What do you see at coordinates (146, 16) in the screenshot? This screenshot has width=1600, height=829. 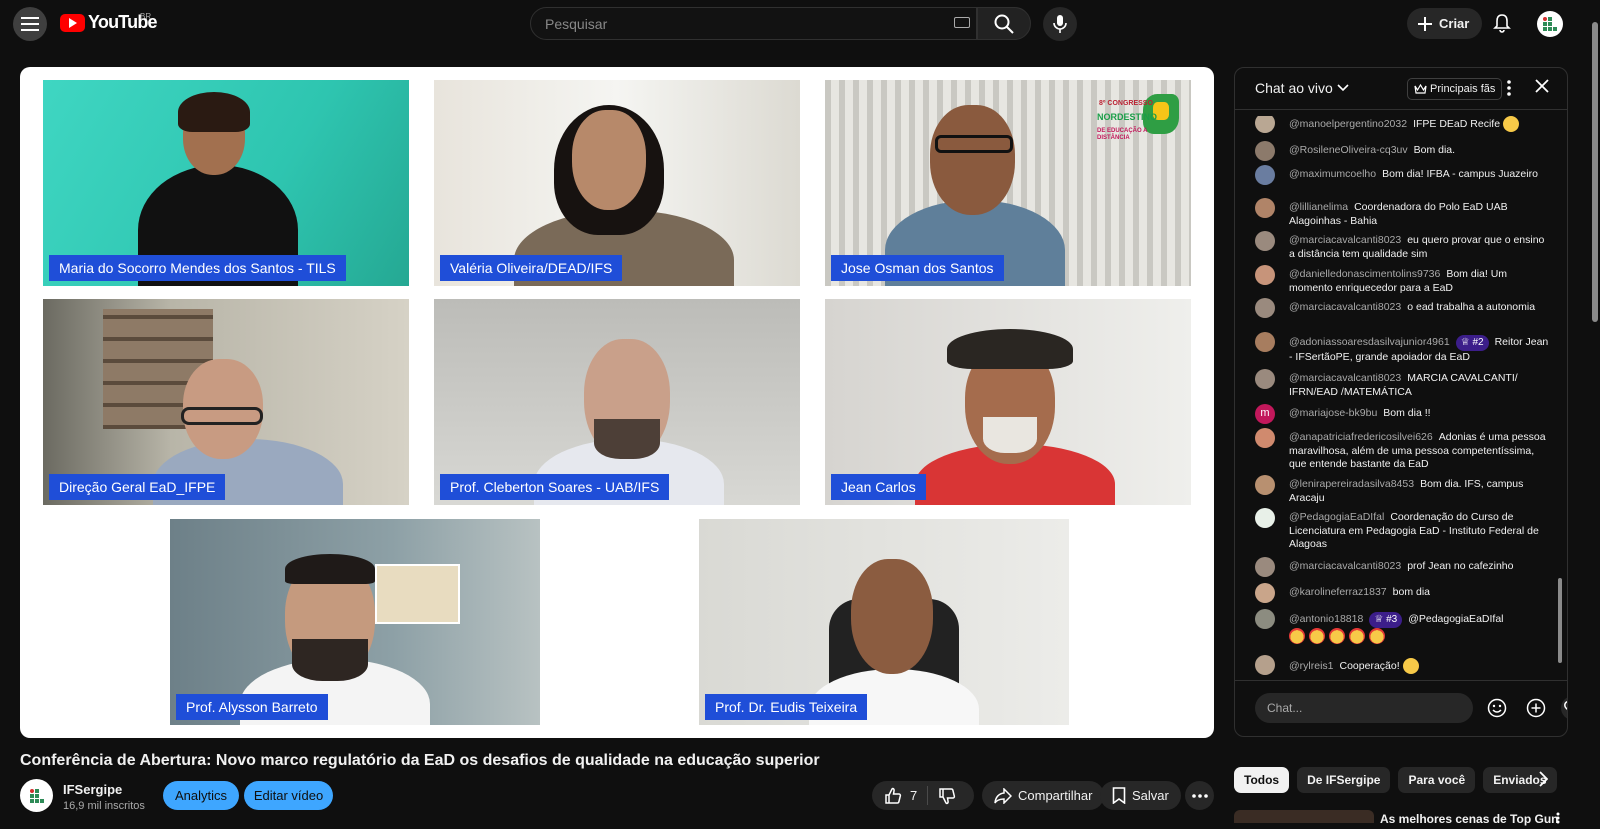 I see `country-code: BR` at bounding box center [146, 16].